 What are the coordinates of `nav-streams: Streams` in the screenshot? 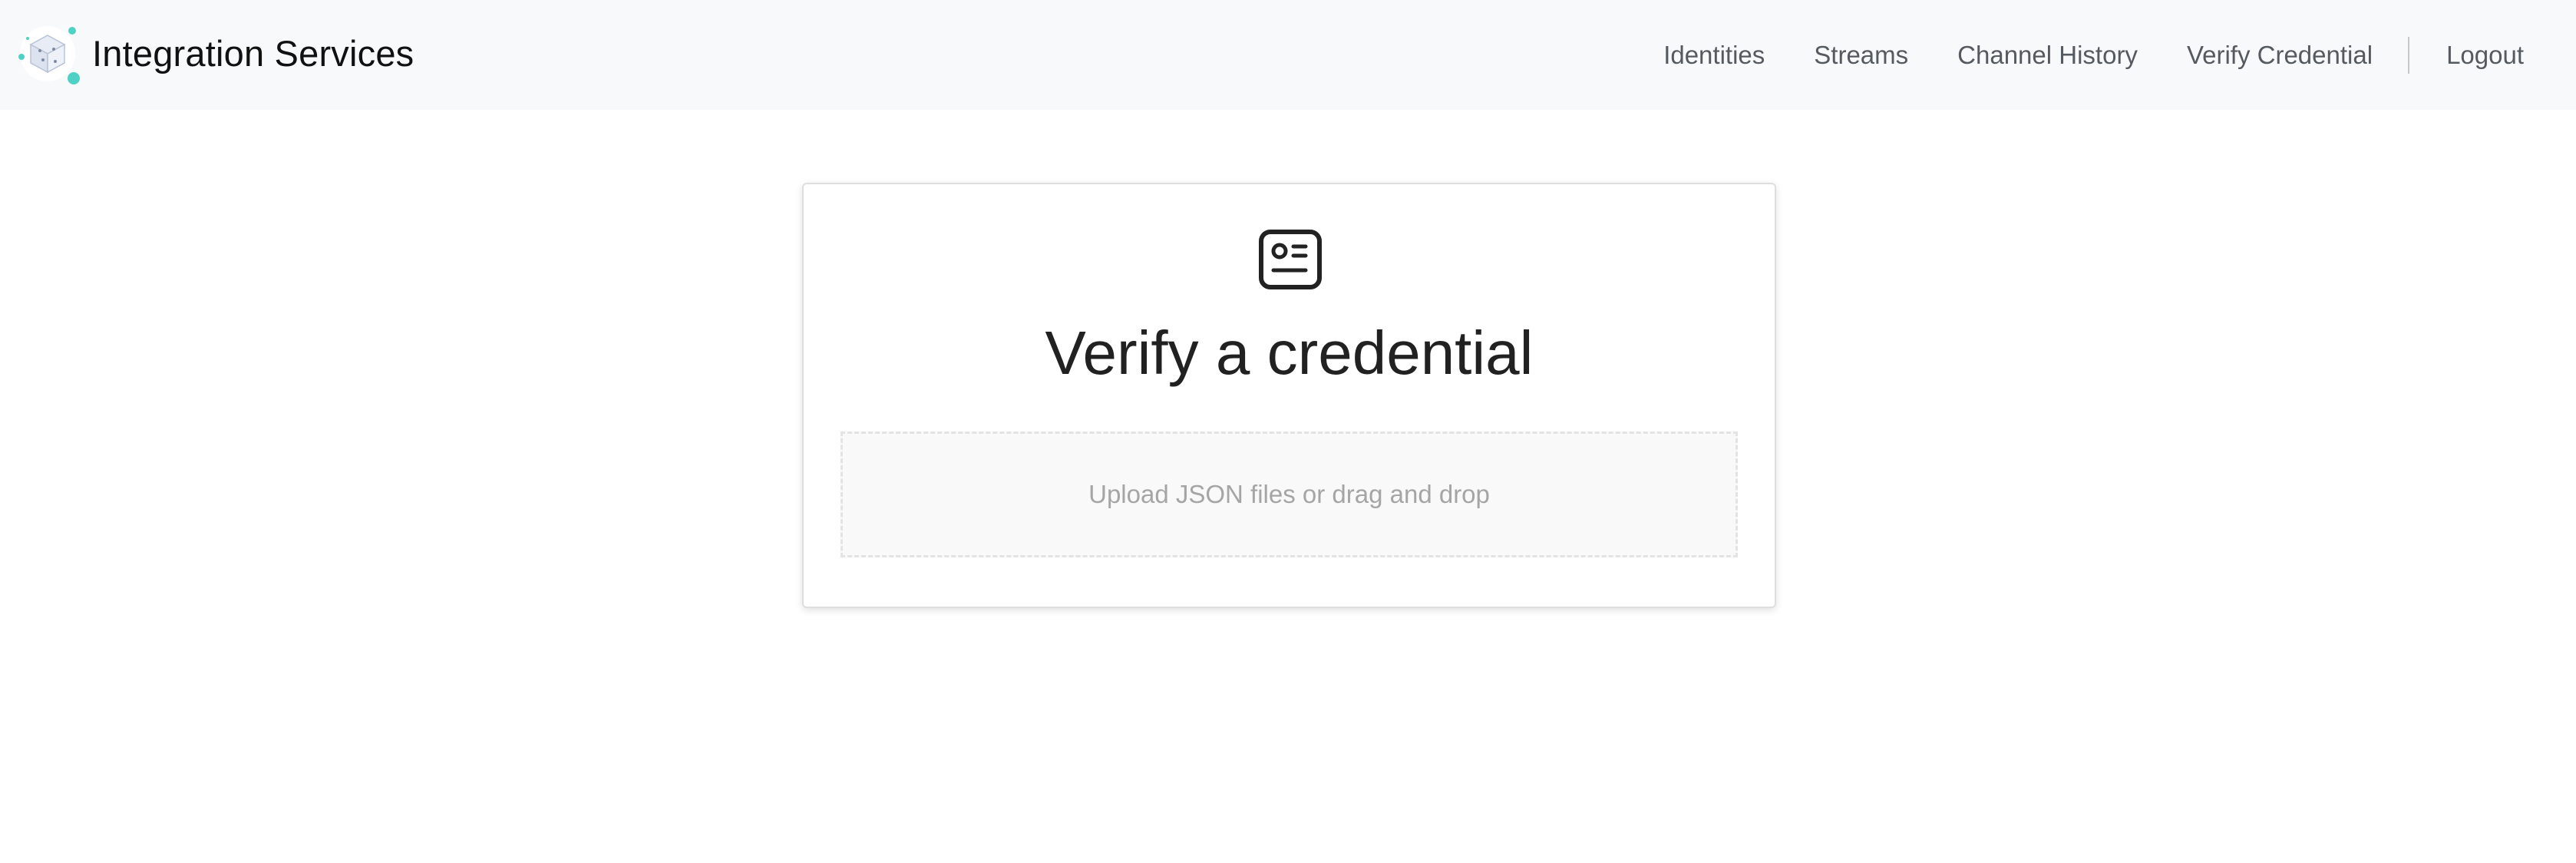 It's located at (1861, 56).